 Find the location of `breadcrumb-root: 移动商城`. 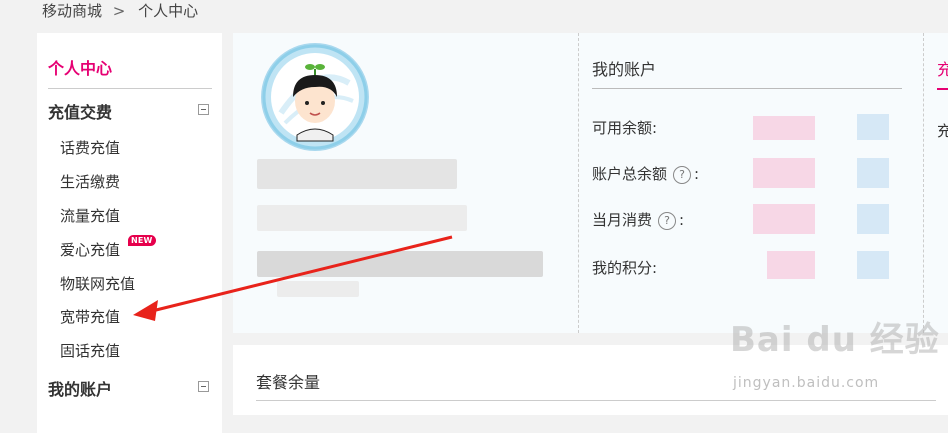

breadcrumb-root: 移动商城 is located at coordinates (72, 11).